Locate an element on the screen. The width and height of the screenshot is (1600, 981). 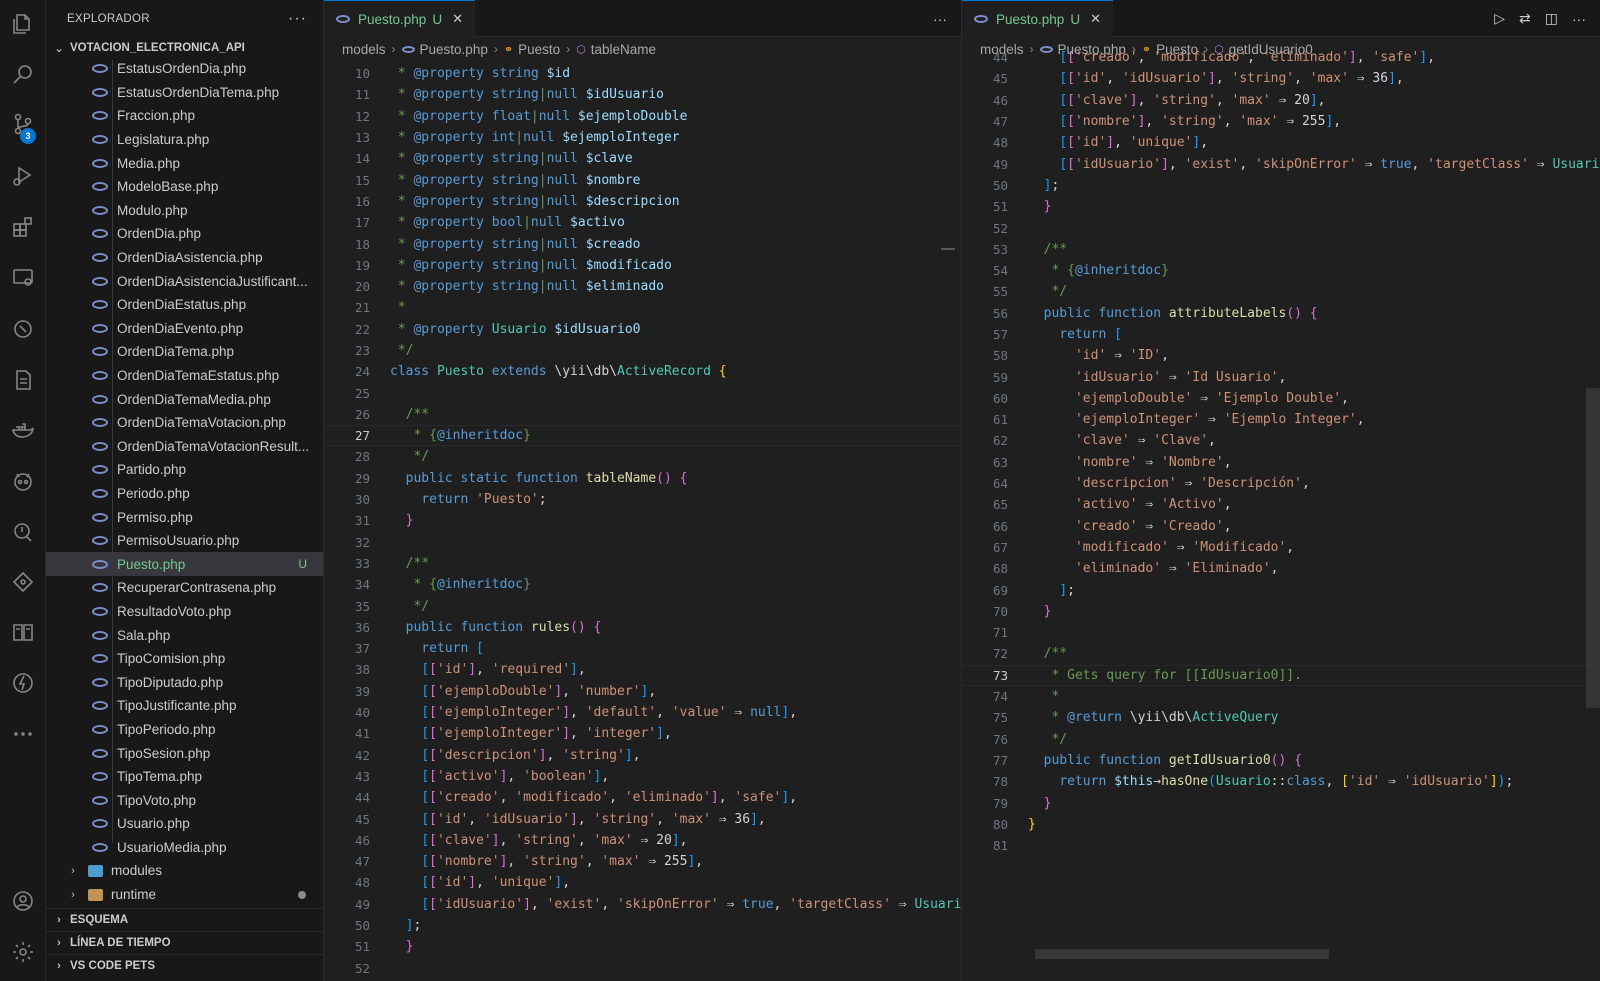
file-item: Partido.php is located at coordinates (184, 470).